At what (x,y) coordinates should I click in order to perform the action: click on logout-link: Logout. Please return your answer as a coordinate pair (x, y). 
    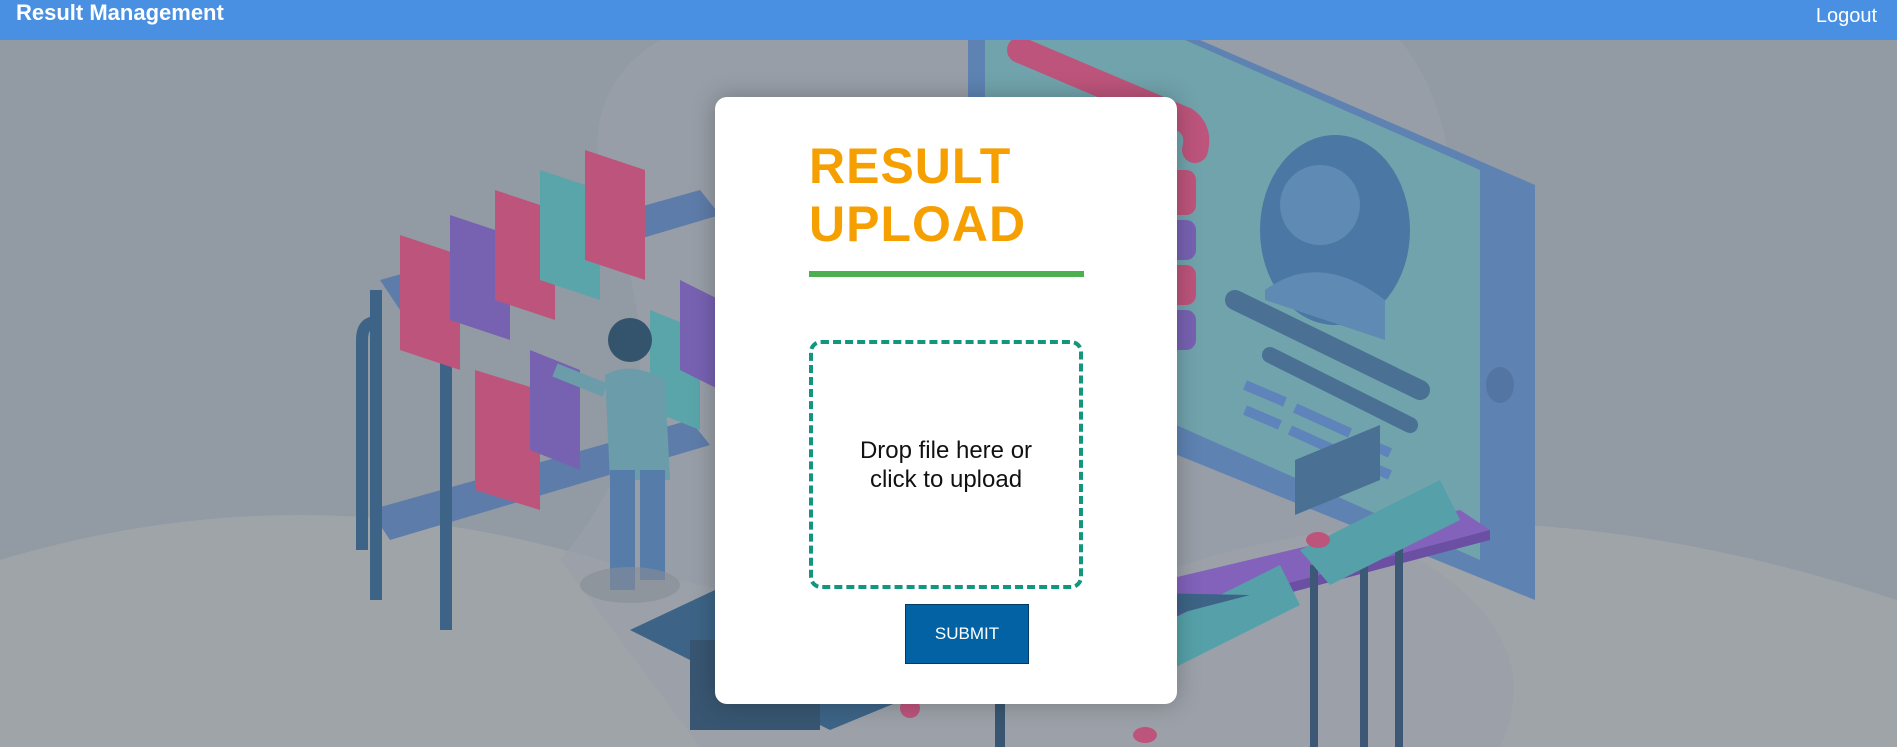
    Looking at the image, I should click on (1846, 16).